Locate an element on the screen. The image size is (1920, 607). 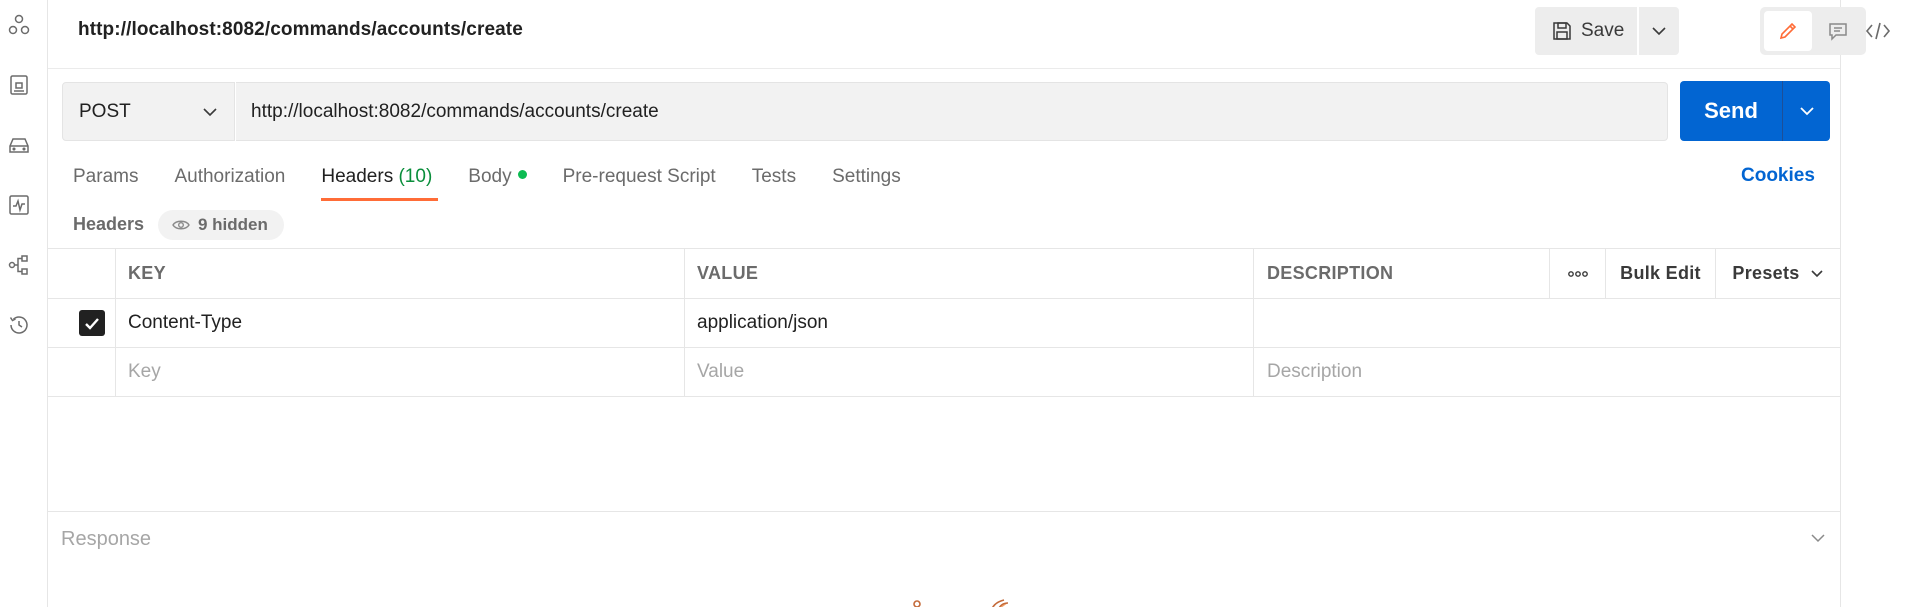
method-label: POST is located at coordinates (105, 111).